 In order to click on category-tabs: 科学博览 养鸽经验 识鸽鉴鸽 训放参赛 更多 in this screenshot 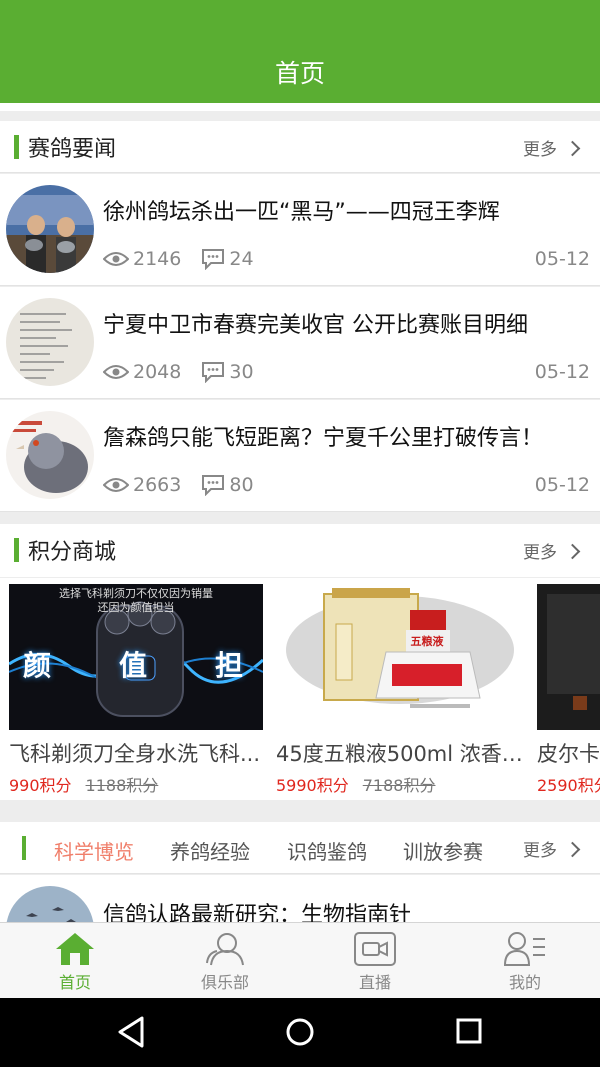, I will do `click(300, 848)`.